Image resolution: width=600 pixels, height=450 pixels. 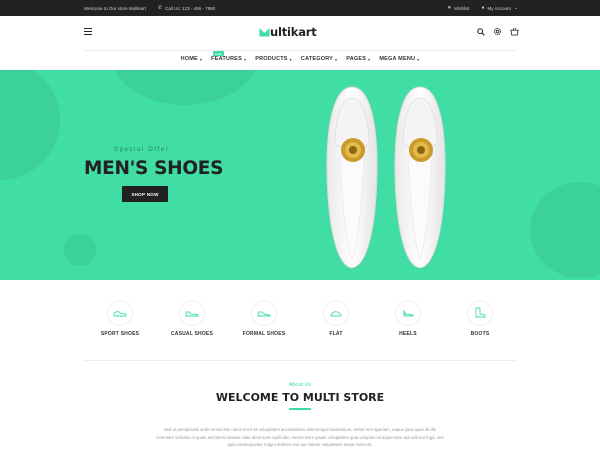 I want to click on category-sport-shoes: SPORT SHOES, so click(x=120, y=318).